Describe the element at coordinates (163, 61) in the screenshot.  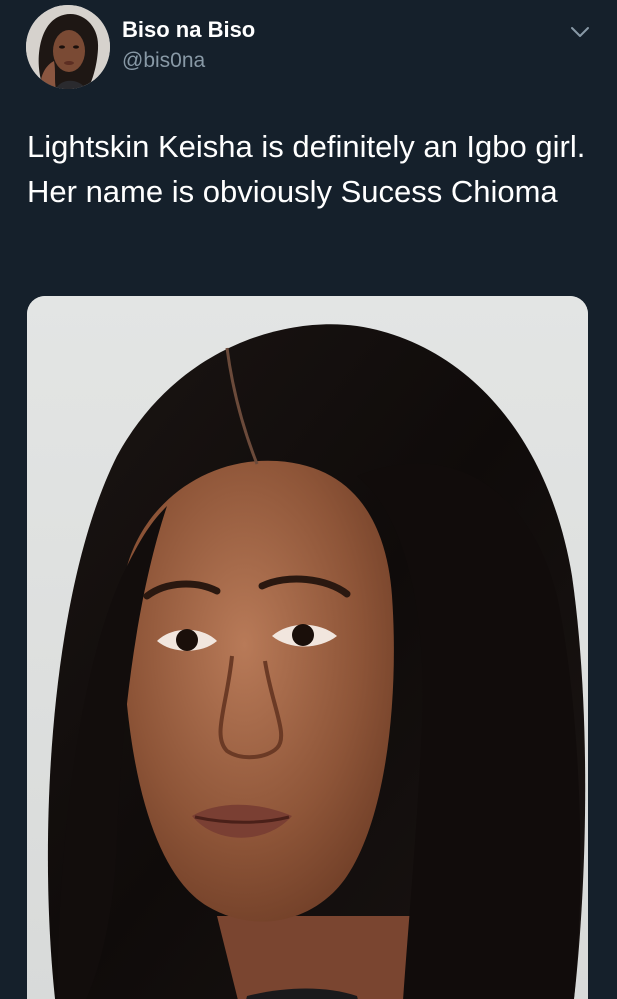
I see `author-handle: @bis0na` at that location.